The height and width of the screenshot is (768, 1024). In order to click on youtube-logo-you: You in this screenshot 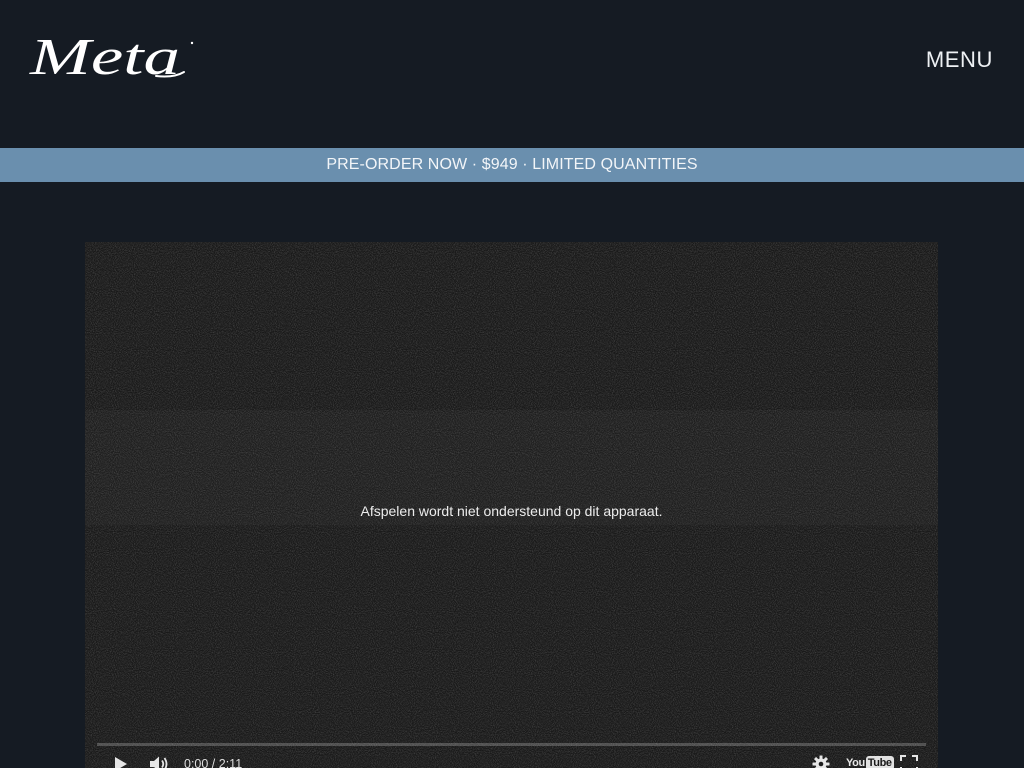, I will do `click(855, 762)`.